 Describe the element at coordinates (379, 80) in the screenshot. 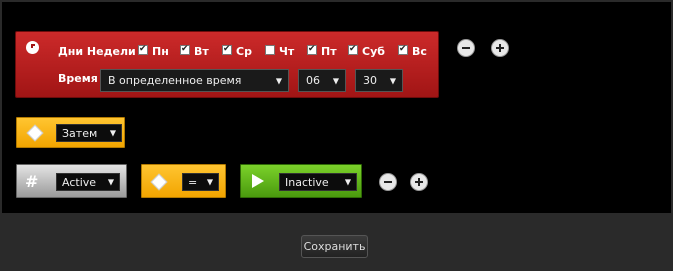

I see `minute-select: 30 ▼` at that location.